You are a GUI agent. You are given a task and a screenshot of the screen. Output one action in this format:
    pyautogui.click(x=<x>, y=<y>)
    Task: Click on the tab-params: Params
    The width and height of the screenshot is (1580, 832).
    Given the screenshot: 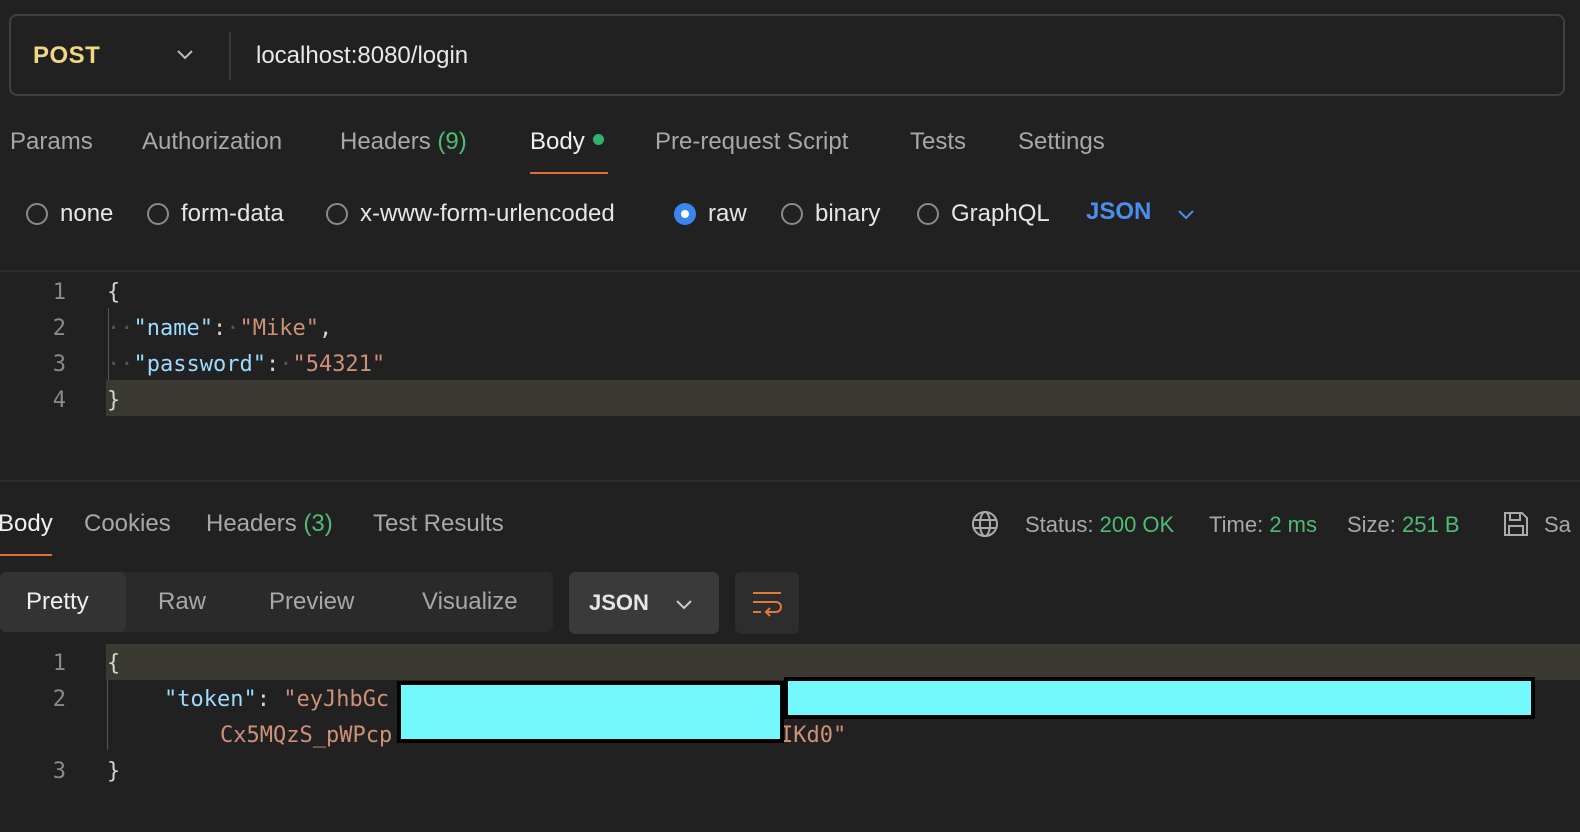 What is the action you would take?
    pyautogui.click(x=51, y=142)
    